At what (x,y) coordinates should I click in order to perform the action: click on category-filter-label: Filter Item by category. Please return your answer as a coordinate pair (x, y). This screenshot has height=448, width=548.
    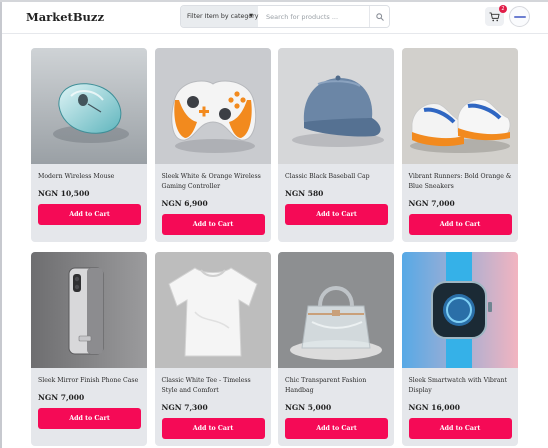
    Looking at the image, I should click on (223, 16).